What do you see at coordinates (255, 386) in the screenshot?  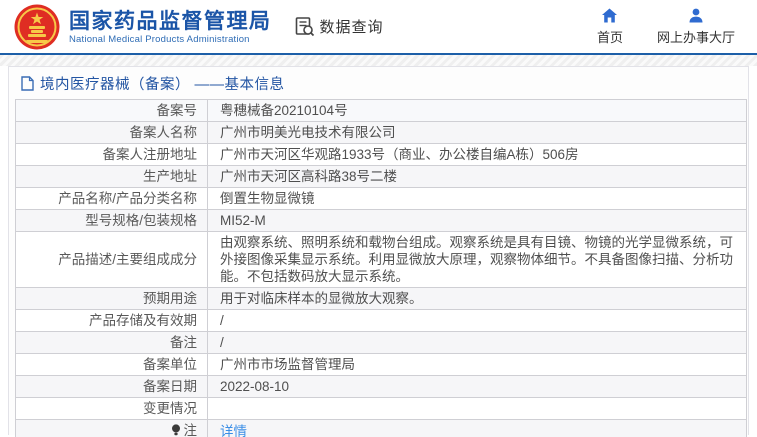 I see `row-value: 2022-08-10` at bounding box center [255, 386].